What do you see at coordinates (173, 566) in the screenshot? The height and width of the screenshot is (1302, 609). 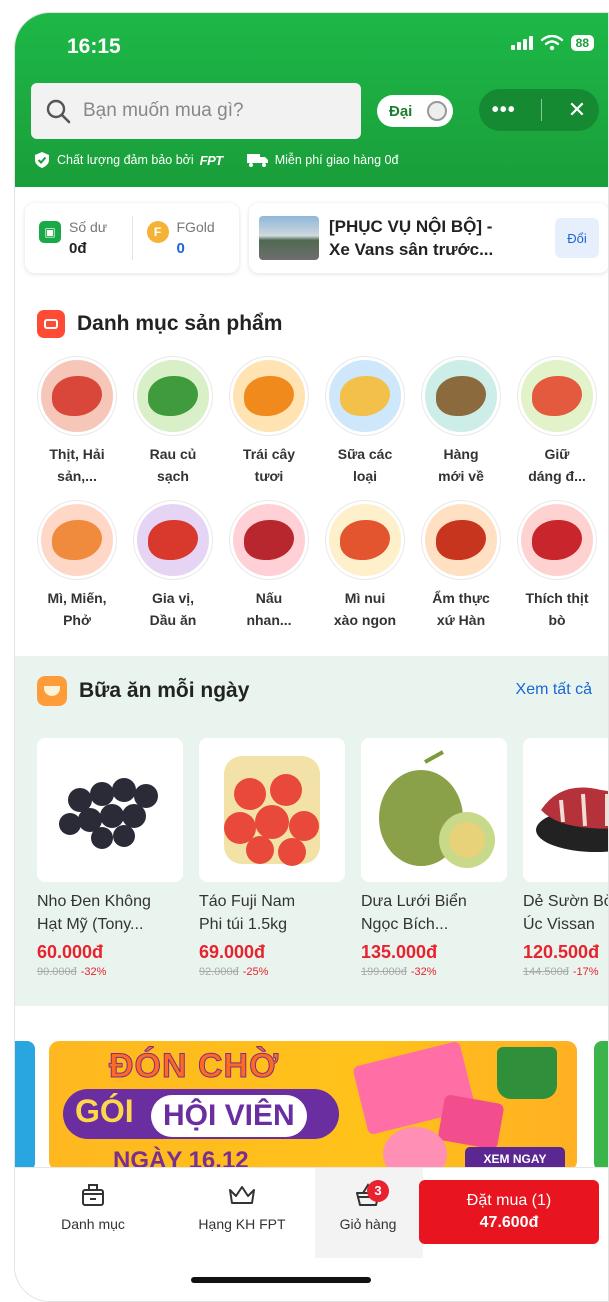 I see `category-item: Gia vị, Dầu ăn` at bounding box center [173, 566].